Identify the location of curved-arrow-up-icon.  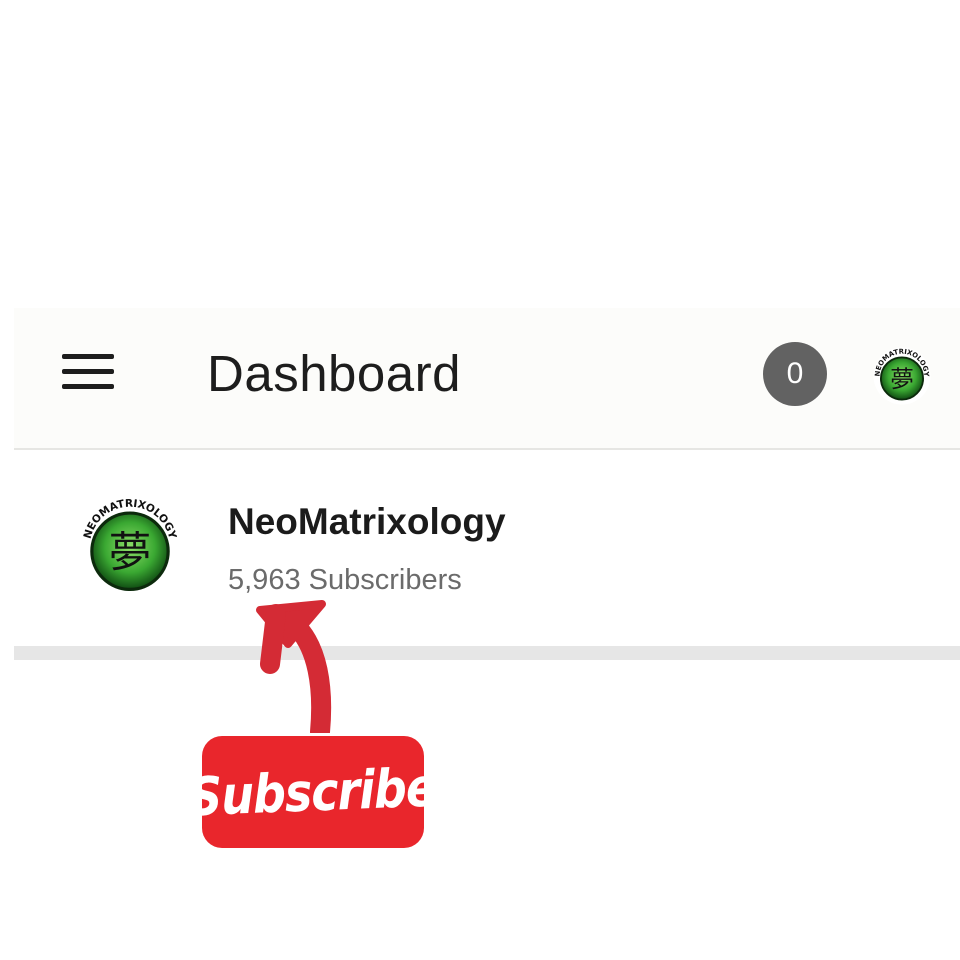
(294, 671).